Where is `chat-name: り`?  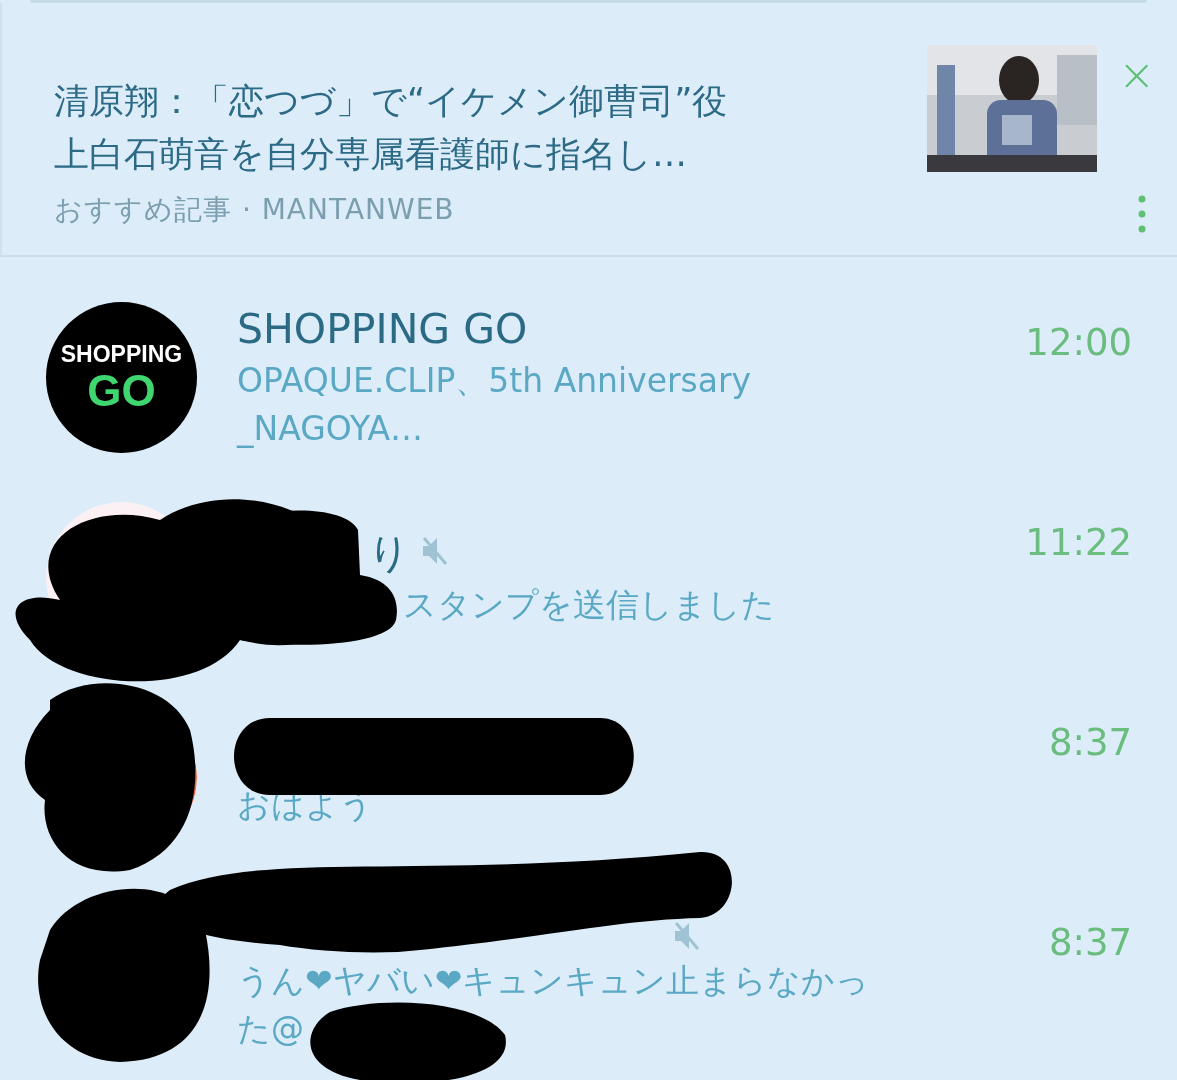 chat-name: り is located at coordinates (389, 553).